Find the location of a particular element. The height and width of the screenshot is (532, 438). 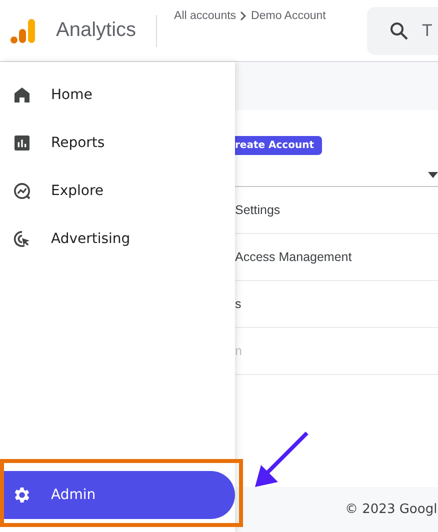

settings-row: s is located at coordinates (336, 304).